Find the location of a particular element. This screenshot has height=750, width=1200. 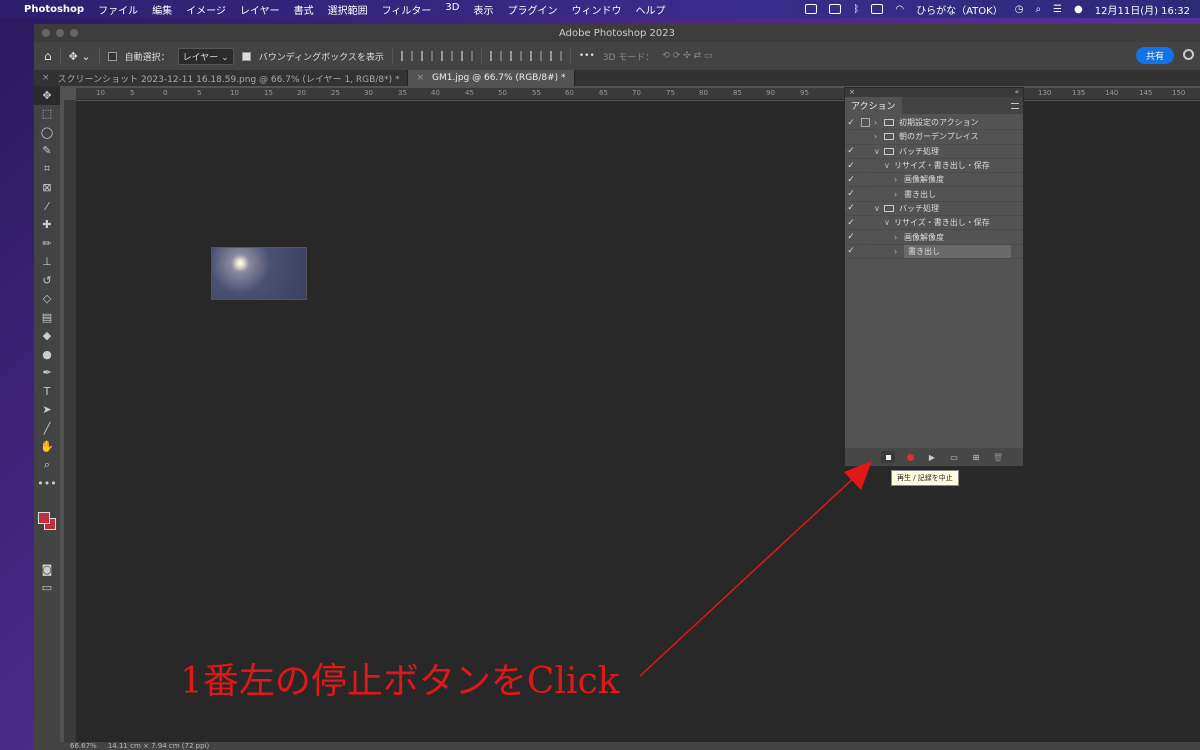

arrow-line is located at coordinates (749, 575).